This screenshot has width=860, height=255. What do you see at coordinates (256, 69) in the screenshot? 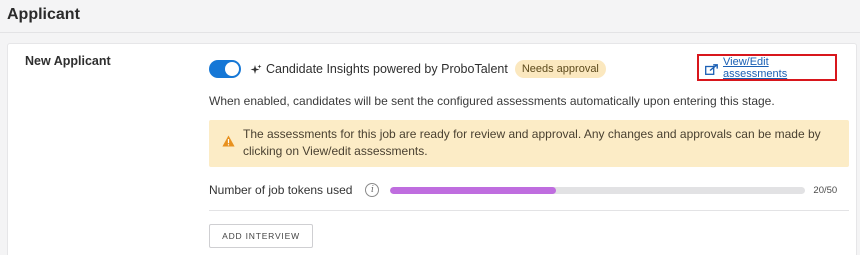
I see `sparkle-icon` at bounding box center [256, 69].